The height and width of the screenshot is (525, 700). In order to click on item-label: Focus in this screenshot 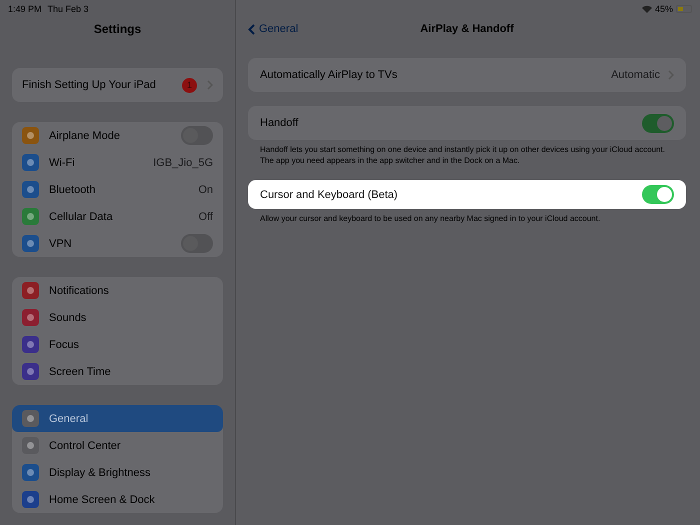, I will do `click(64, 344)`.